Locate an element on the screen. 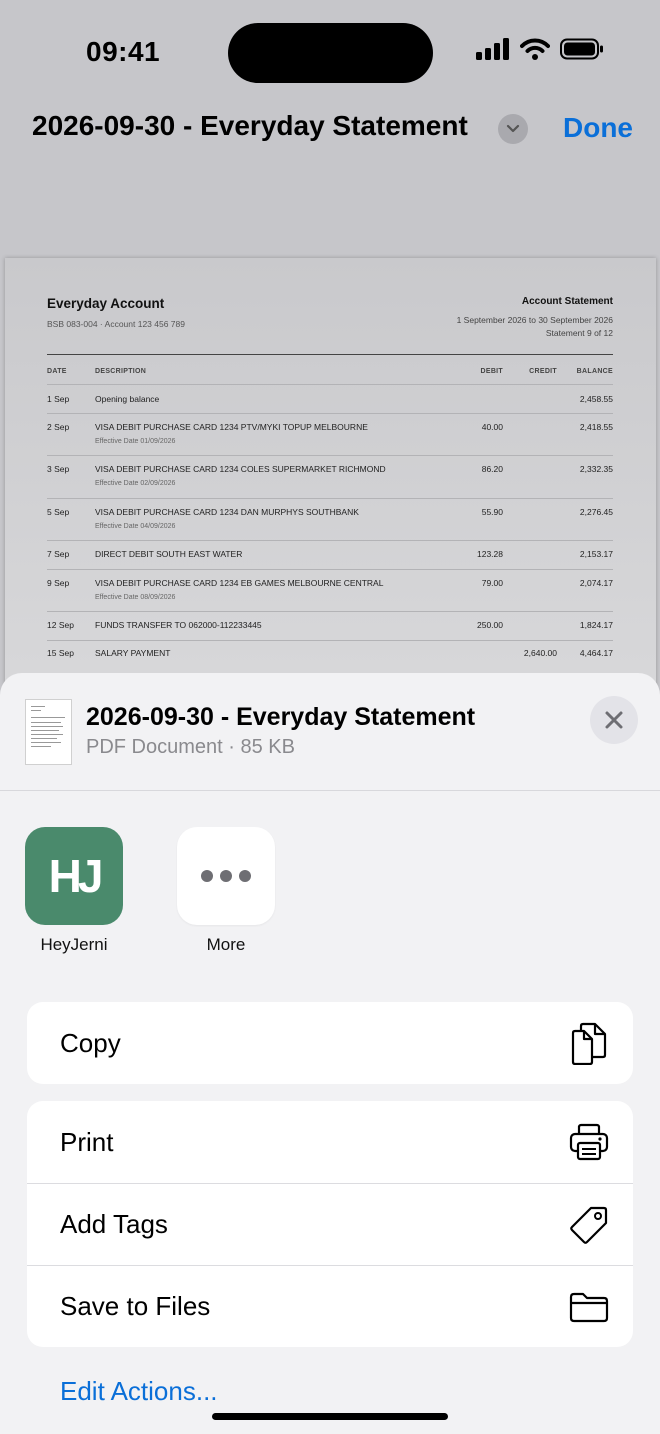 The width and height of the screenshot is (660, 1434). action-save-to-files: Save to Files is located at coordinates (330, 1306).